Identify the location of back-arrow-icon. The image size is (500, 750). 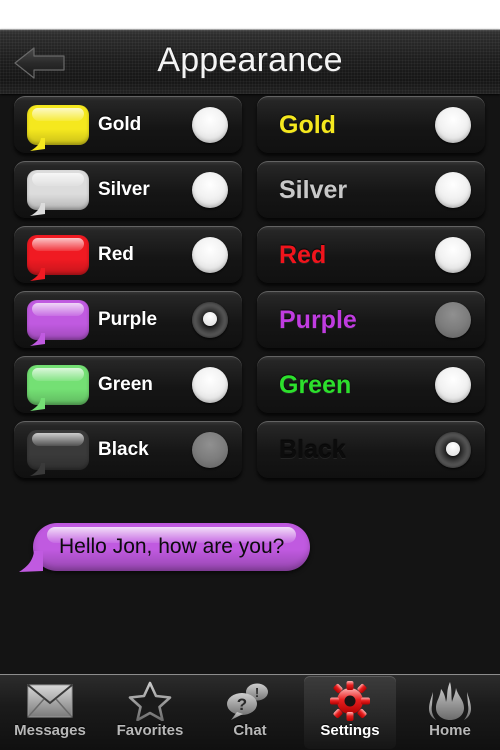
(42, 63).